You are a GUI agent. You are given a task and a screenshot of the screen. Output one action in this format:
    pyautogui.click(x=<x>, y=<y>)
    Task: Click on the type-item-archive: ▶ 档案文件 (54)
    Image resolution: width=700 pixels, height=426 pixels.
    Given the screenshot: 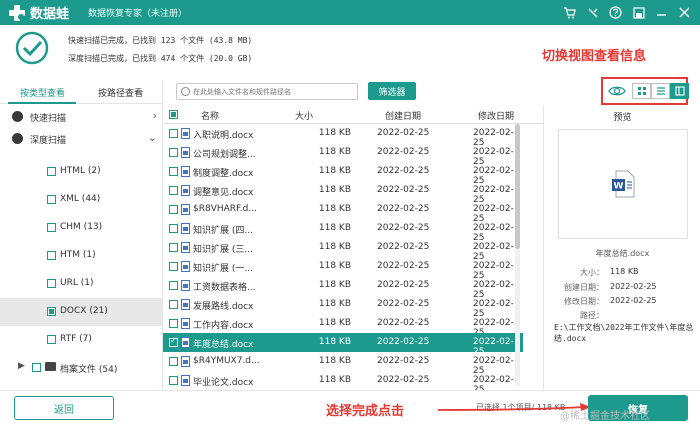 What is the action you would take?
    pyautogui.click(x=81, y=368)
    